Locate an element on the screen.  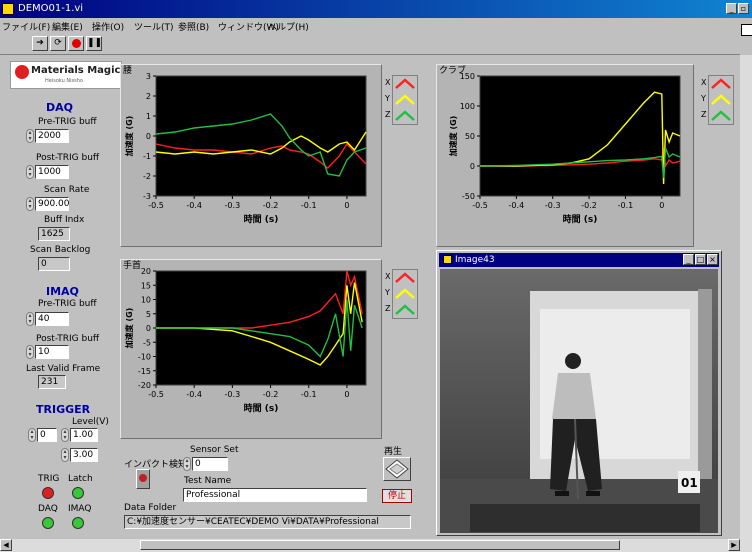
play-button is located at coordinates (397, 469).